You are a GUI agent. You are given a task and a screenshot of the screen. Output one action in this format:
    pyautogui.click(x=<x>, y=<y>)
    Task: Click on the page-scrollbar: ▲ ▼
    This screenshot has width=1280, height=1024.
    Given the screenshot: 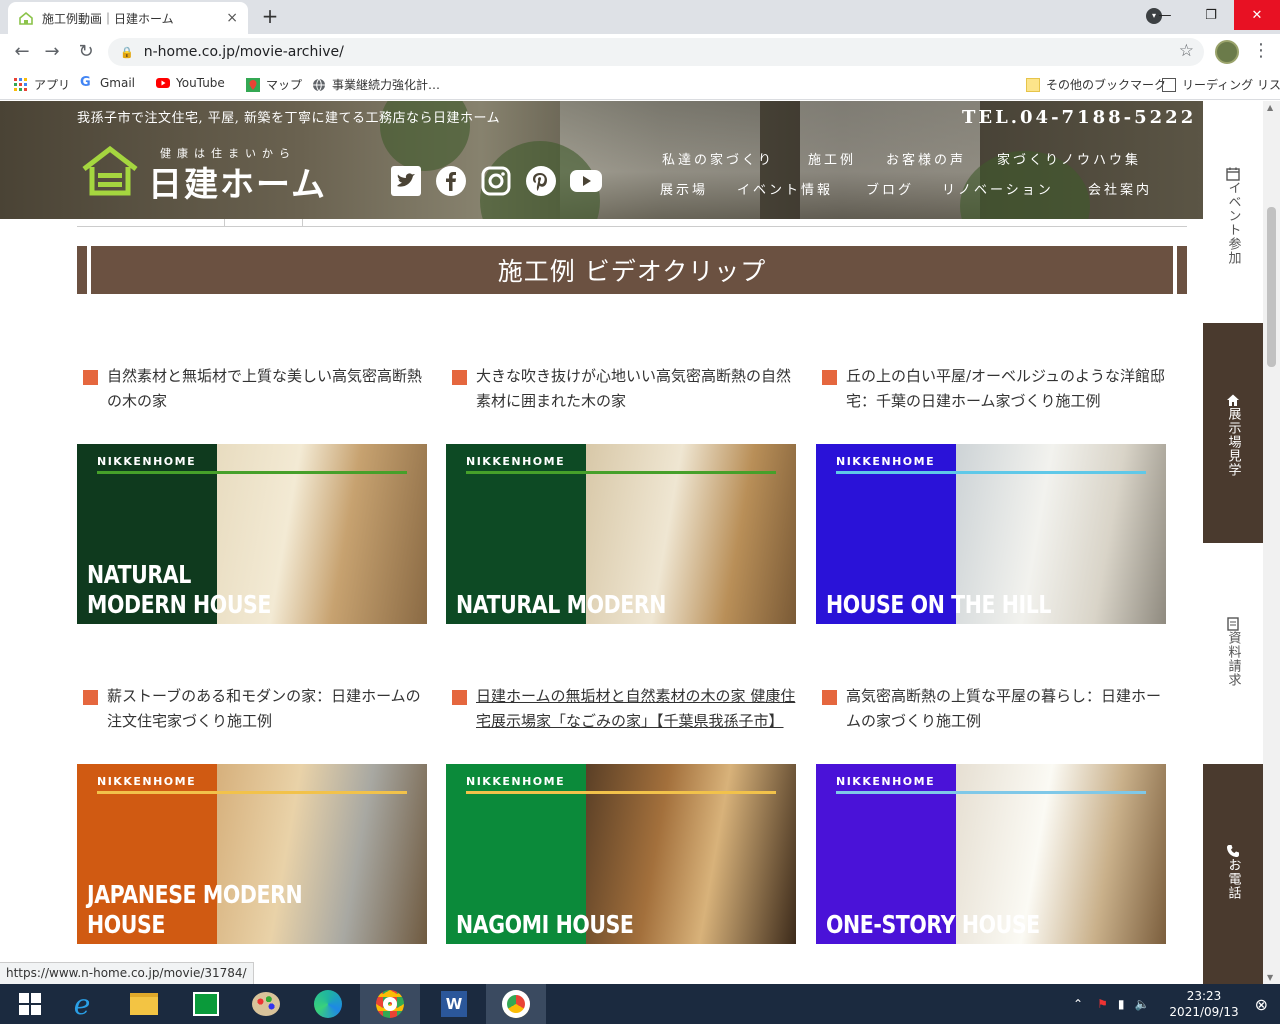 What is the action you would take?
    pyautogui.click(x=1271, y=542)
    